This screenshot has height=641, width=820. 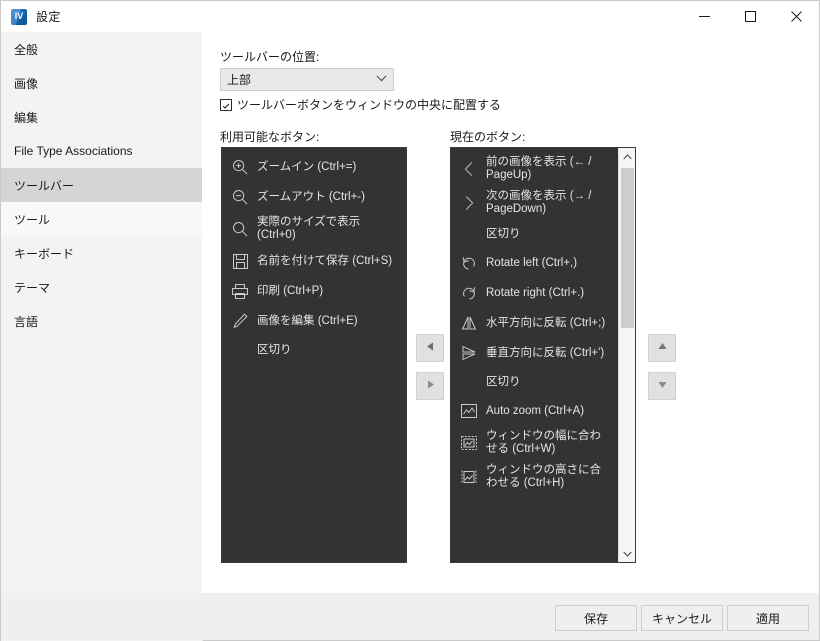 I want to click on list-item: 印刷 (Ctrl+P), so click(x=314, y=291).